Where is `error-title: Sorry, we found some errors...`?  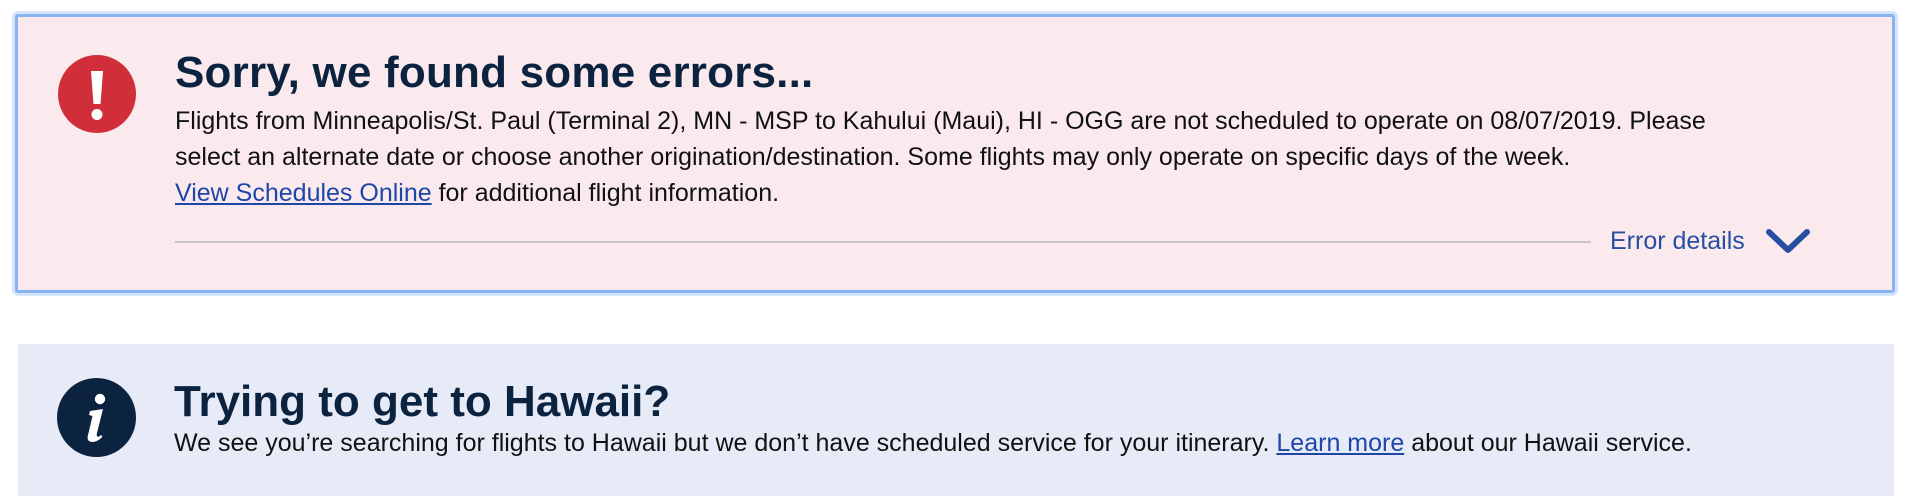
error-title: Sorry, we found some errors... is located at coordinates (494, 72).